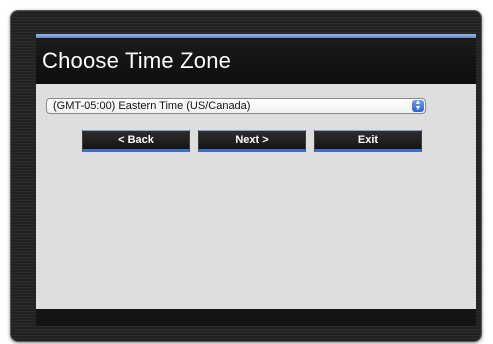 The height and width of the screenshot is (344, 493). I want to click on page-title: Choose Time Zone, so click(137, 60).